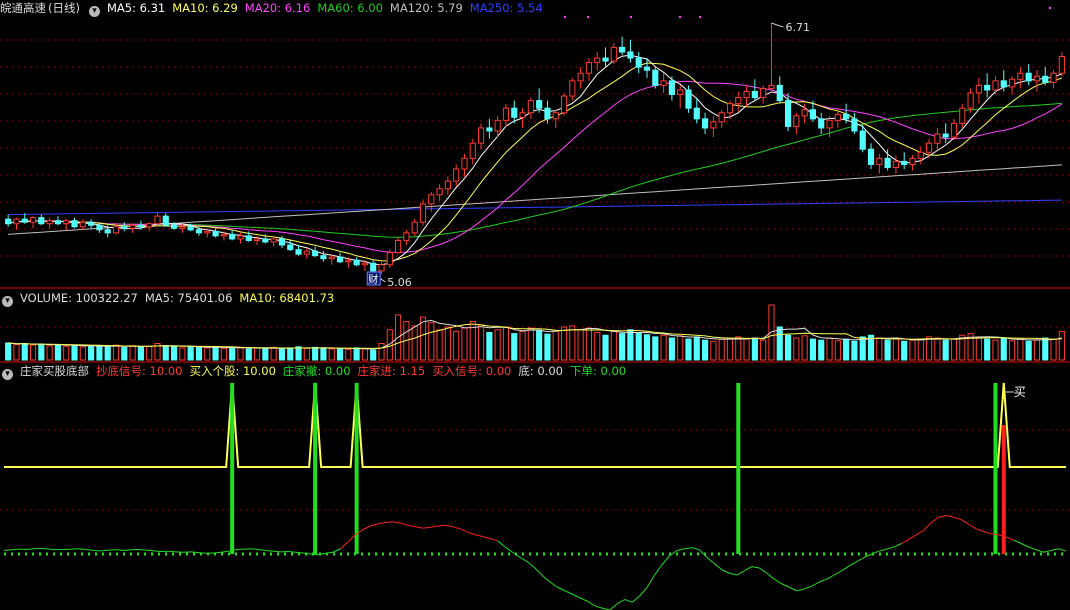  I want to click on indicator-item: 底: 0.00, so click(540, 371).